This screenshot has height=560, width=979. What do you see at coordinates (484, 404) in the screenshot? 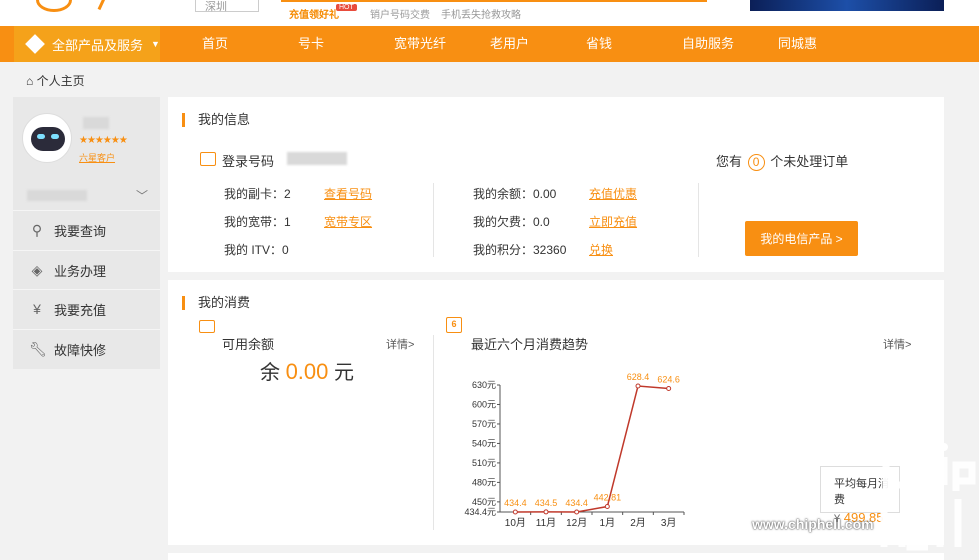
I see `y-tick-label: 600元` at bounding box center [484, 404].